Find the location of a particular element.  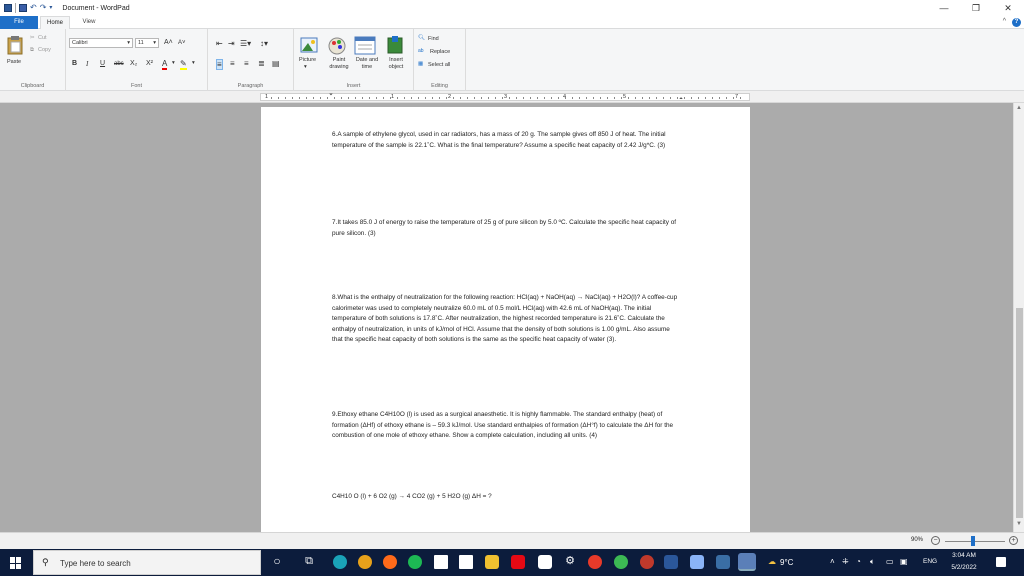

scroll-down-icon: ▼ is located at coordinates (1019, 524).